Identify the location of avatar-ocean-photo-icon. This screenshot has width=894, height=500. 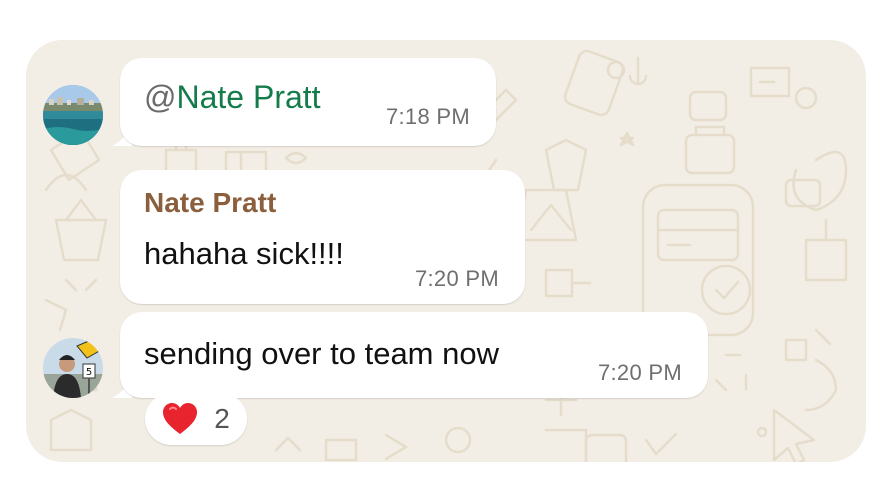
(73, 115).